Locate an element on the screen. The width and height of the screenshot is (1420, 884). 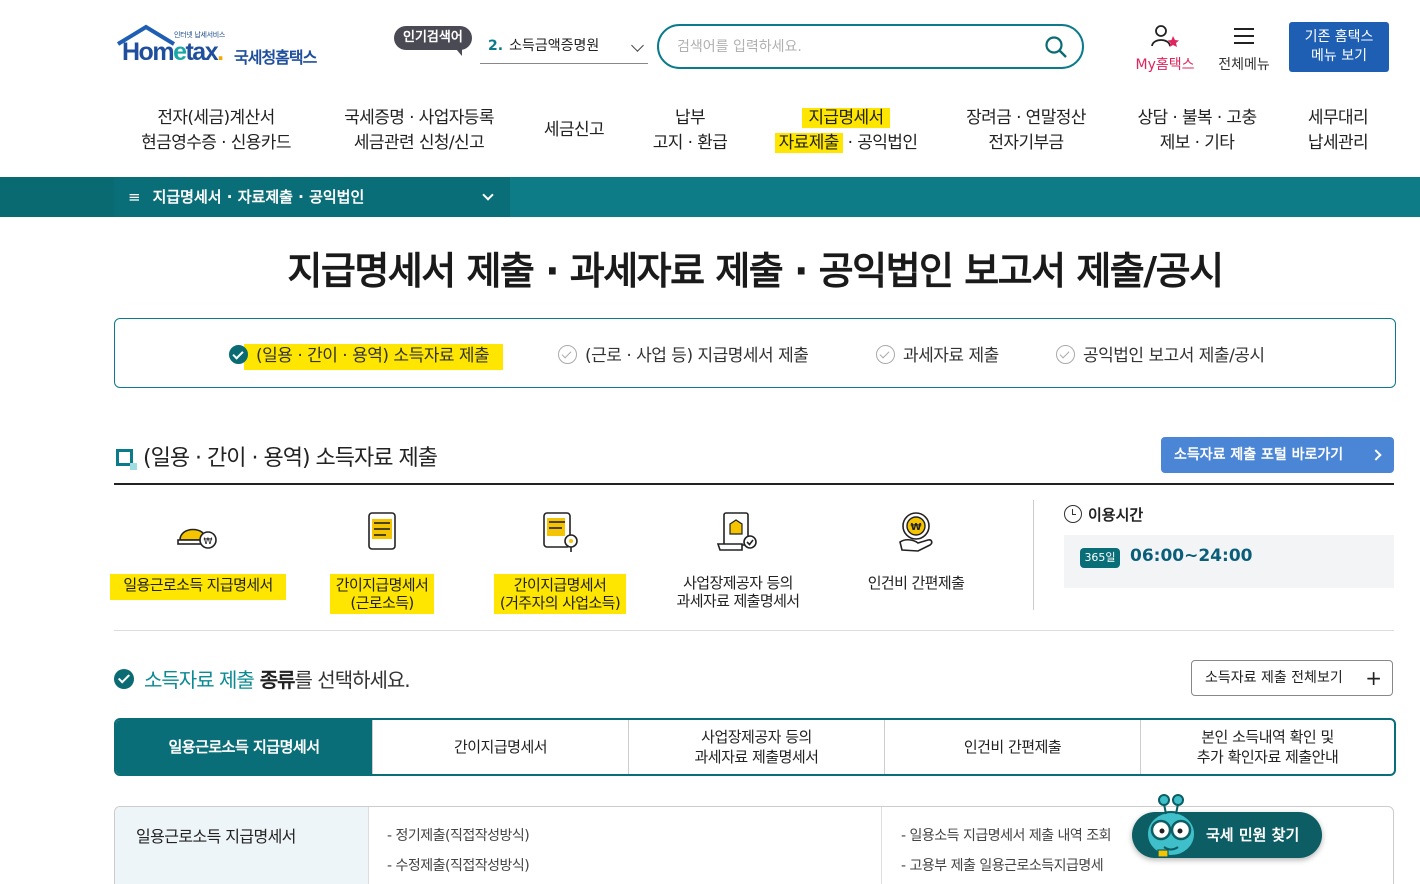
gnb-item-incentive: 장려금 · 연말정산 전자기부금 is located at coordinates (1026, 141).